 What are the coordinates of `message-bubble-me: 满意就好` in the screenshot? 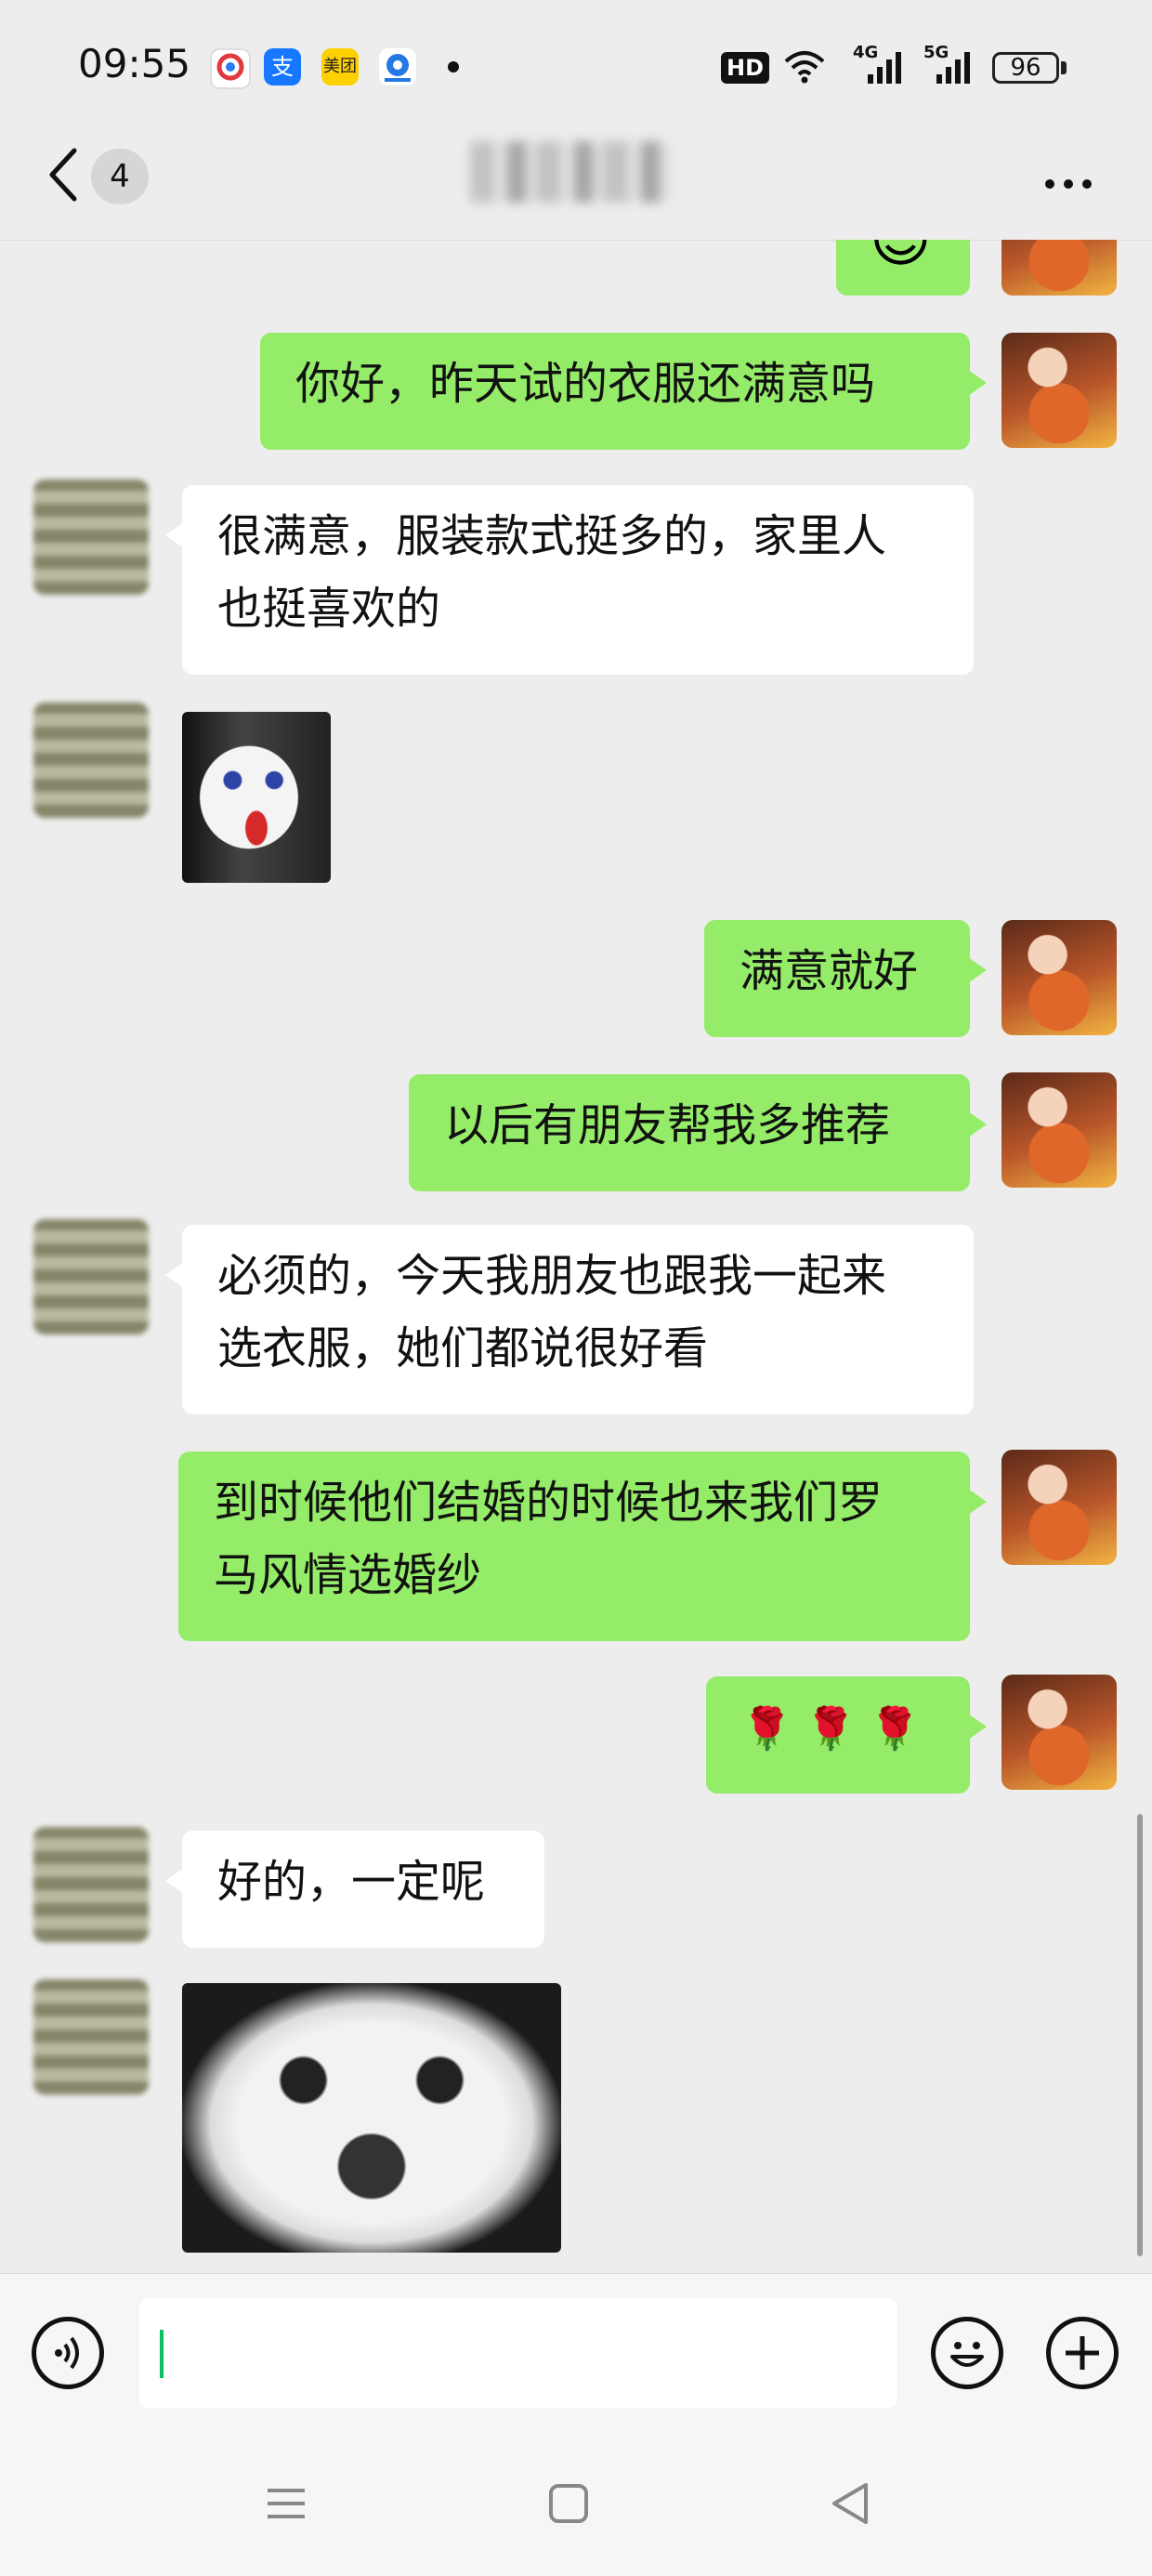 It's located at (845, 978).